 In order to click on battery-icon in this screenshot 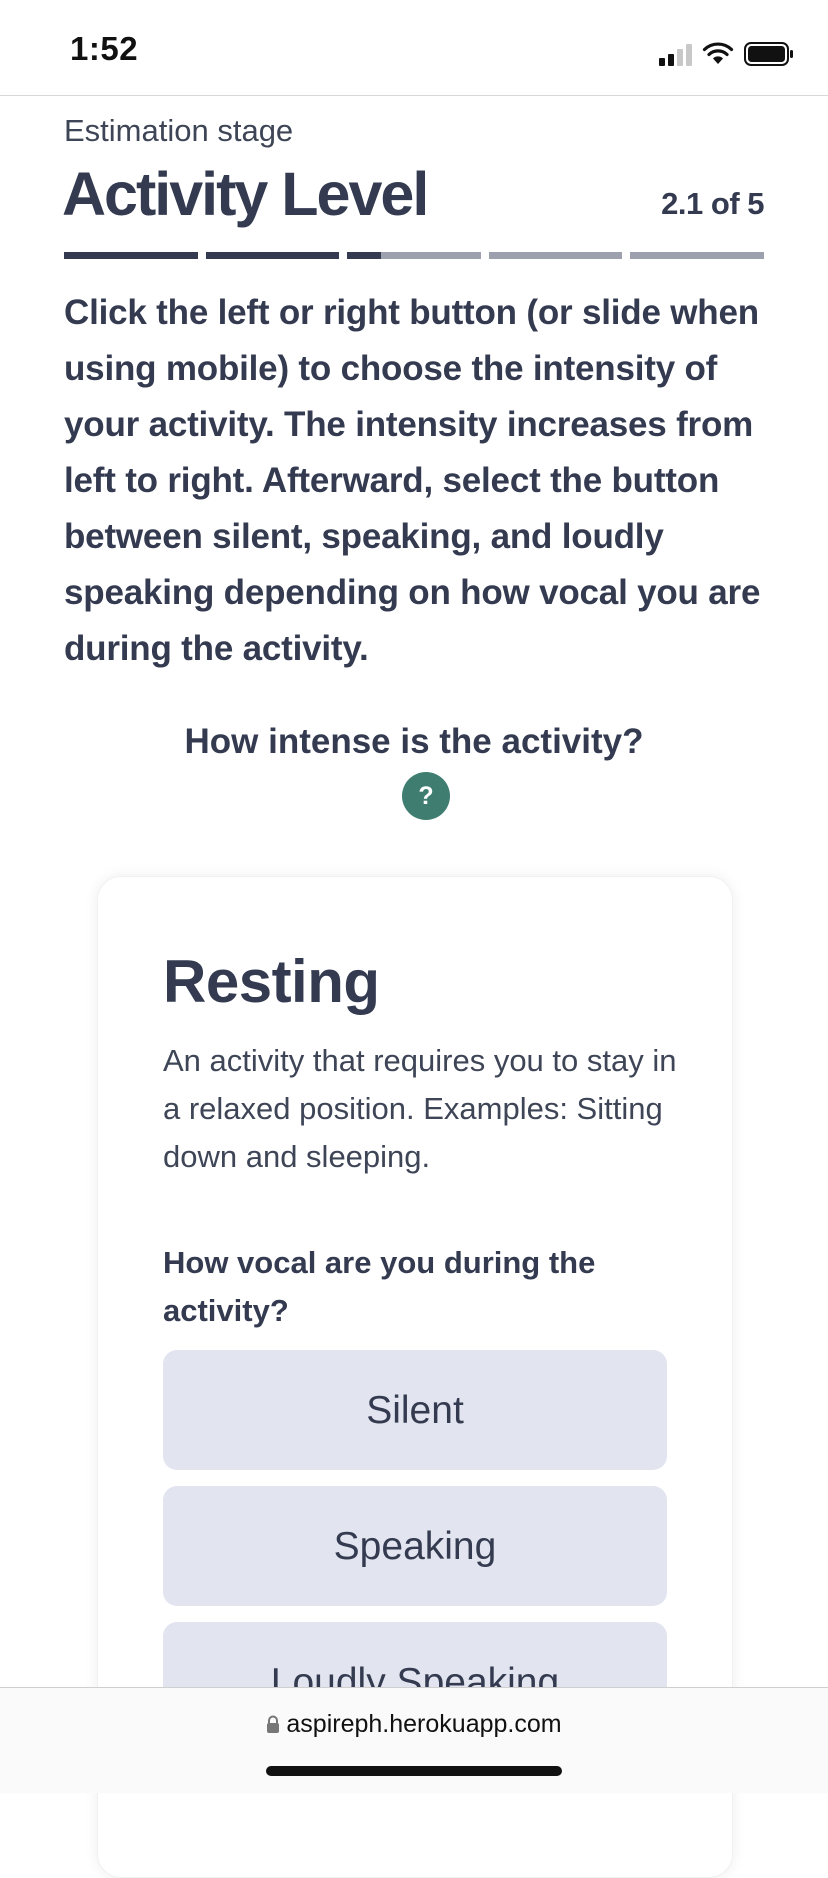, I will do `click(769, 54)`.